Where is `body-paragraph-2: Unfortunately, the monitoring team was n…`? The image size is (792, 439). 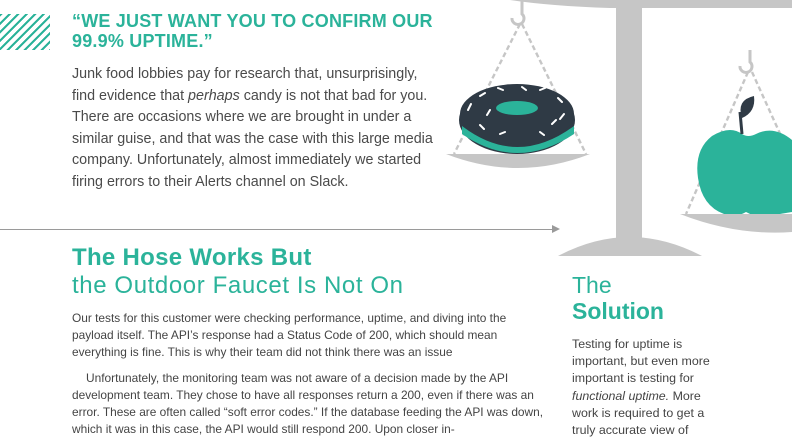
body-paragraph-2: Unfortunately, the monitoring team was n… is located at coordinates (308, 403).